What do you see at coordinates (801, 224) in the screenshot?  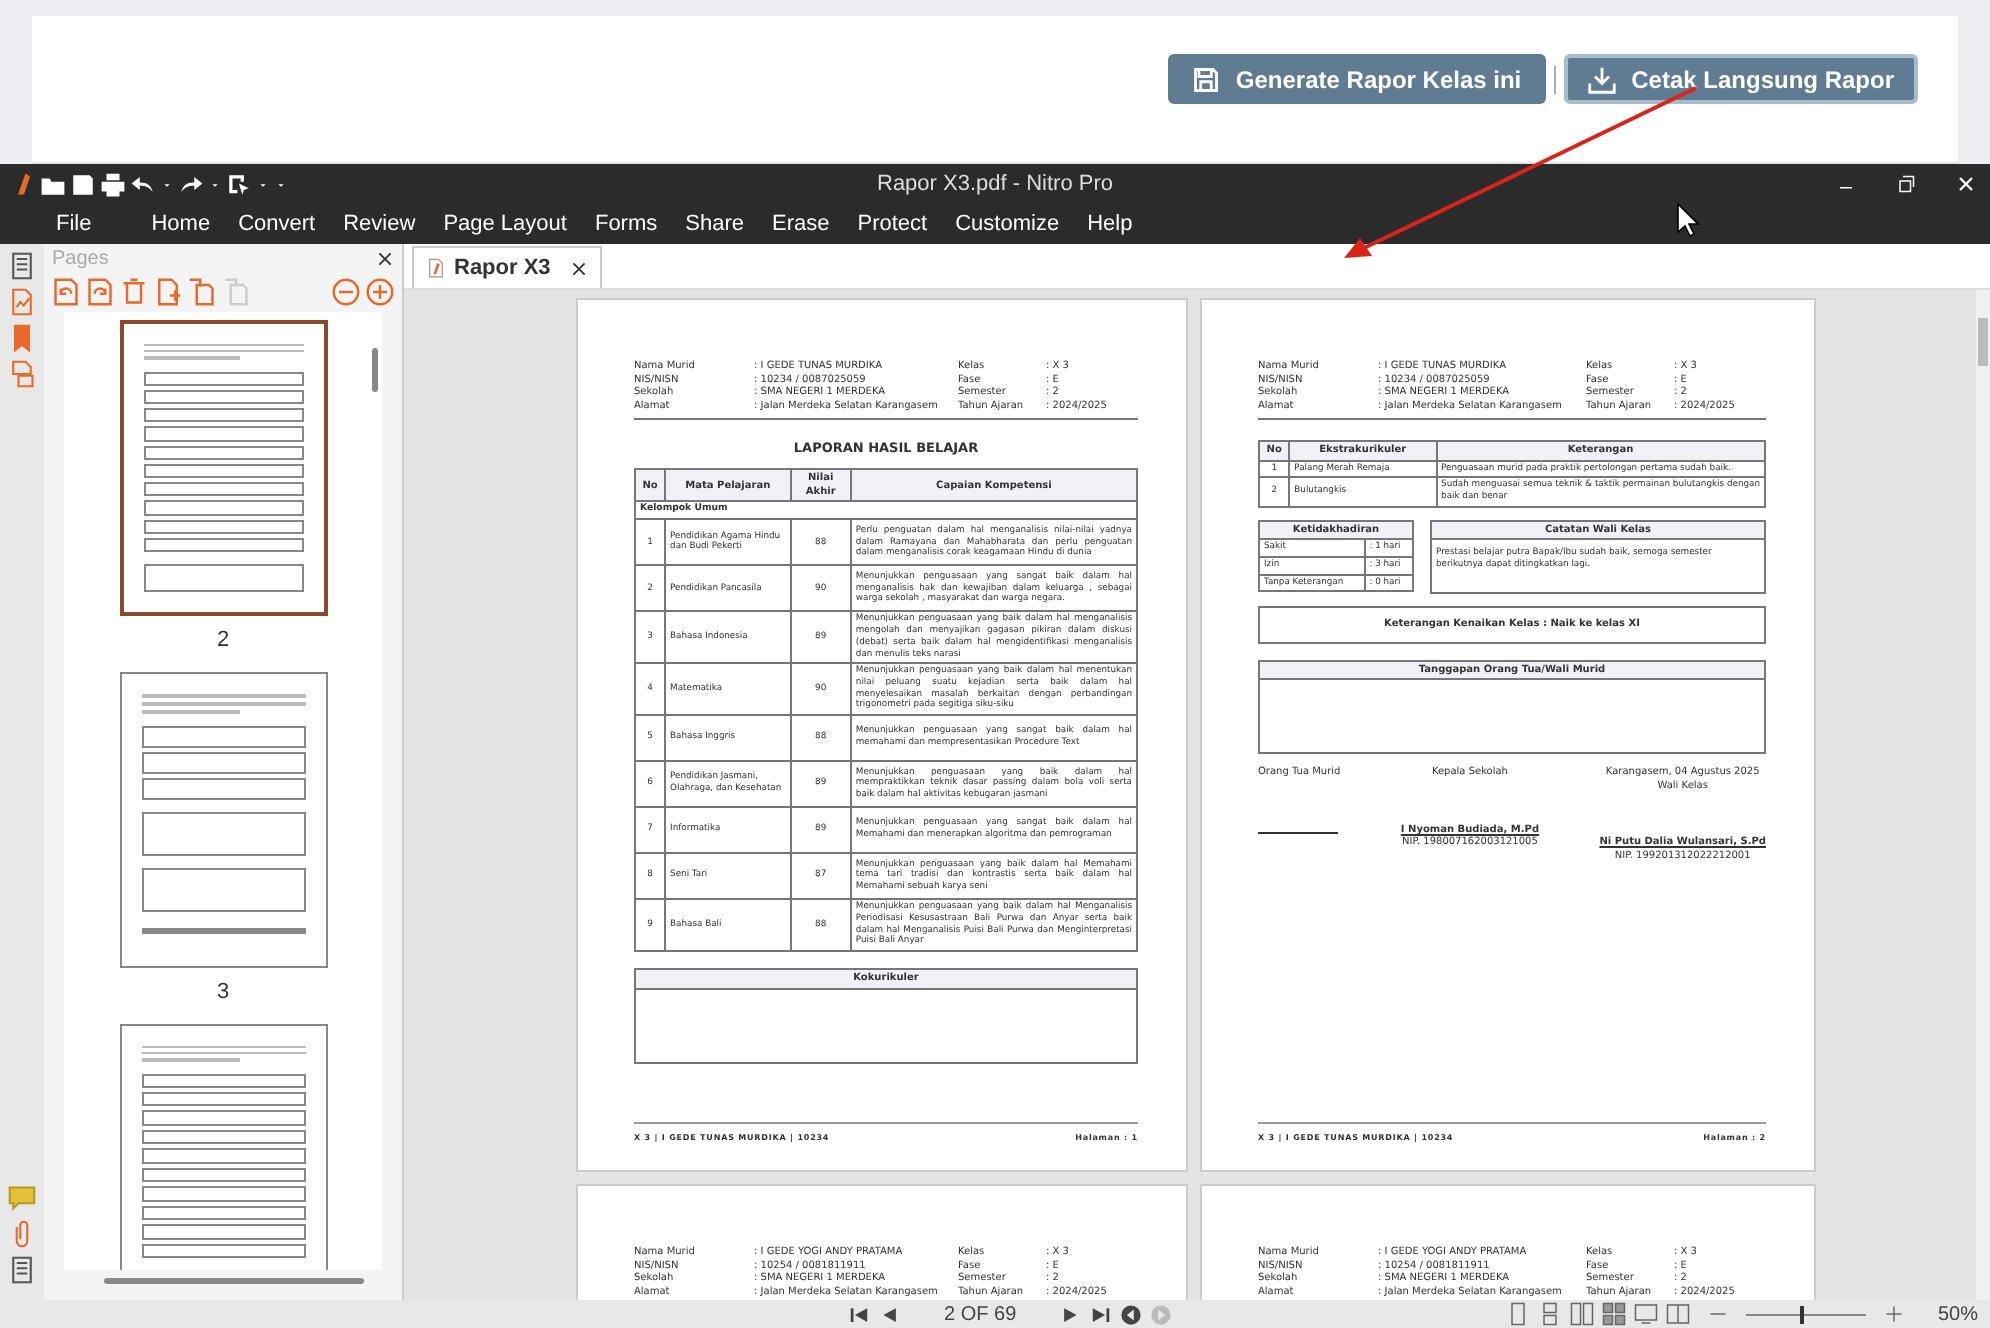 I see `menu-item: Erase` at bounding box center [801, 224].